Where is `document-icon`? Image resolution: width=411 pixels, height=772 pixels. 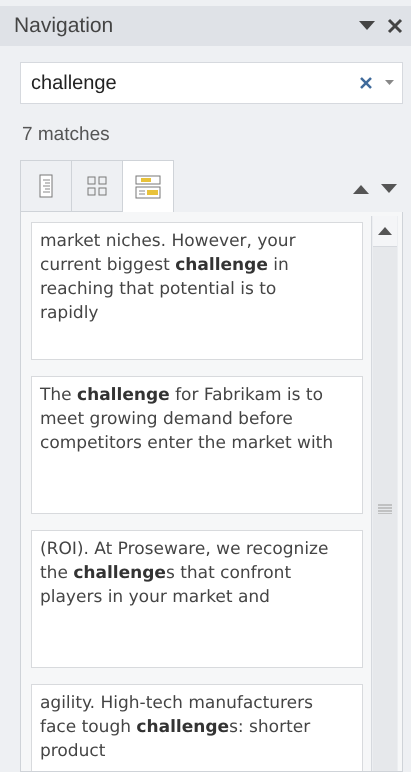
document-icon is located at coordinates (46, 186).